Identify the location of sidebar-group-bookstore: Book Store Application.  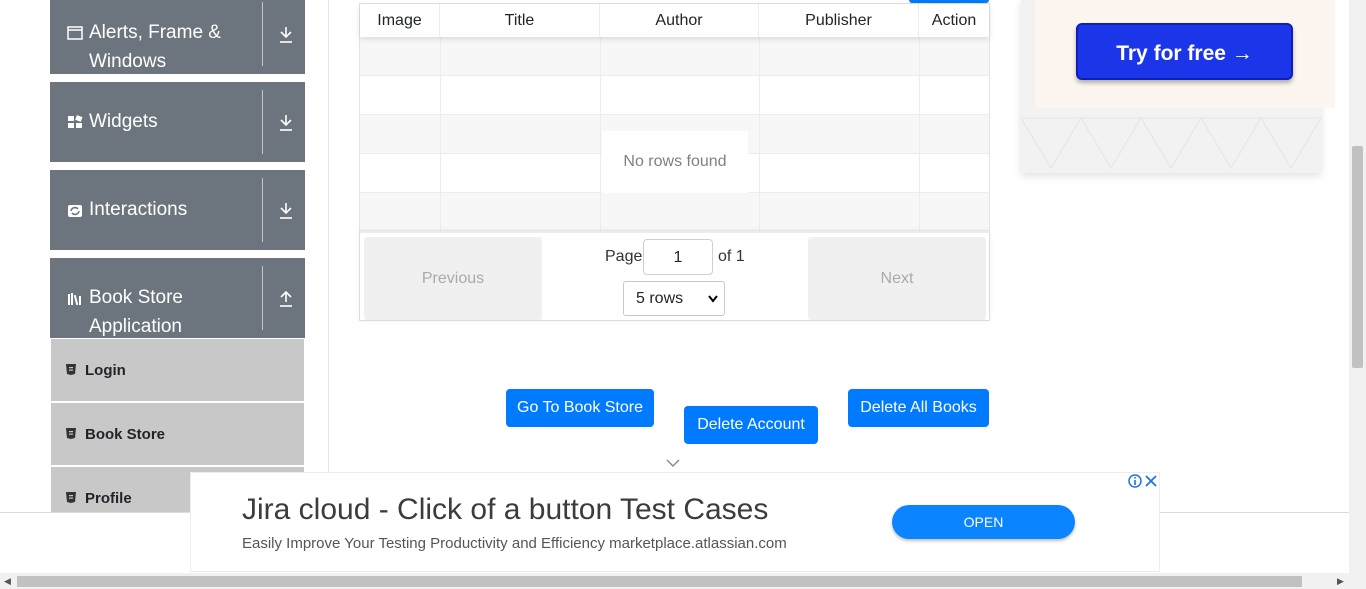
(177, 298).